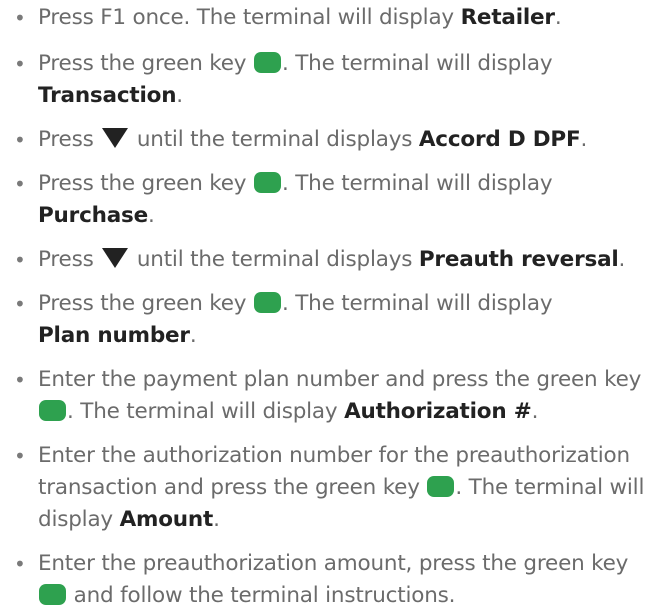 This screenshot has width=661, height=612. What do you see at coordinates (166, 519) in the screenshot?
I see `terminal-display-text: Amount` at bounding box center [166, 519].